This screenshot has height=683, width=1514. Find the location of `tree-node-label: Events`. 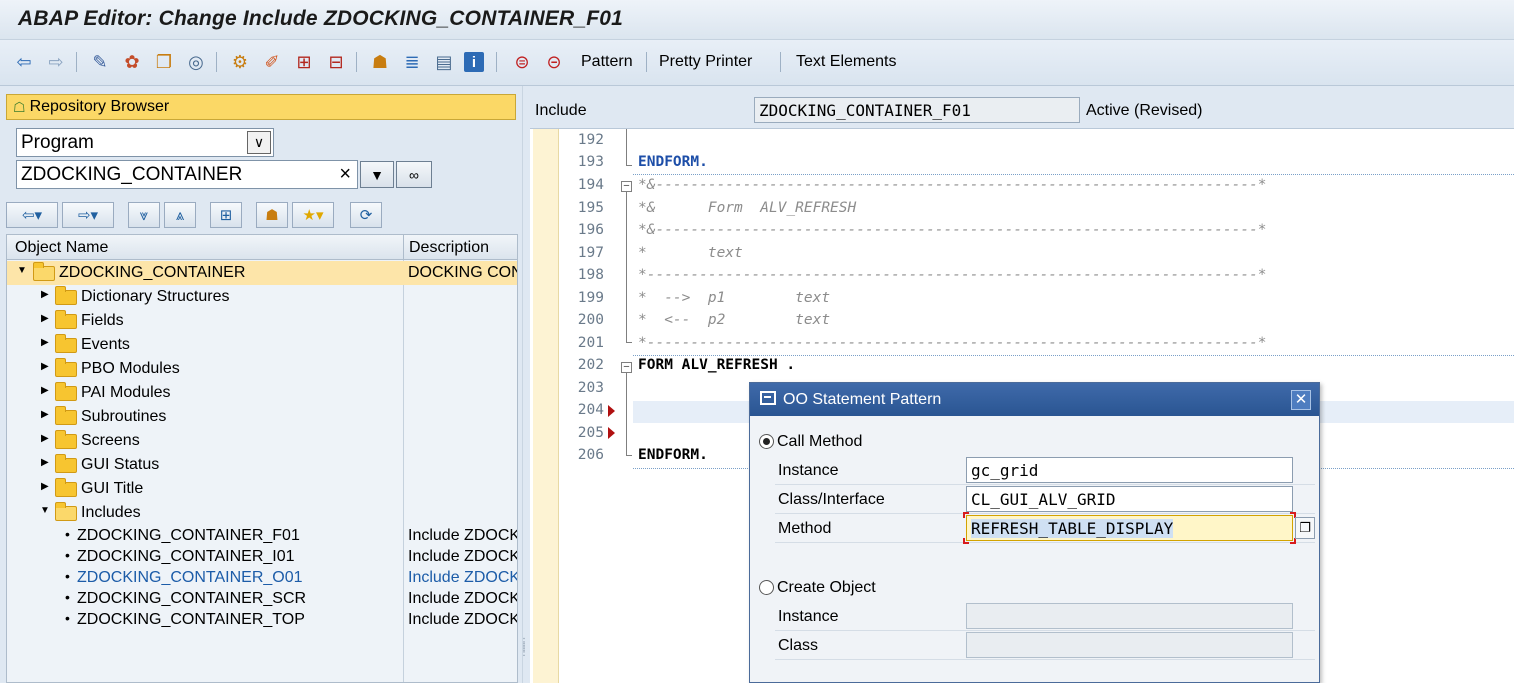

tree-node-label: Events is located at coordinates (105, 344).